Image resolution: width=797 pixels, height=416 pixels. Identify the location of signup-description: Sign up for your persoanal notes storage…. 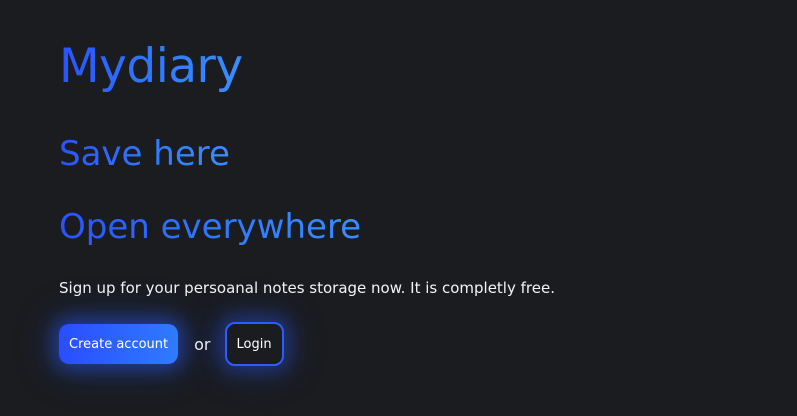
(307, 288).